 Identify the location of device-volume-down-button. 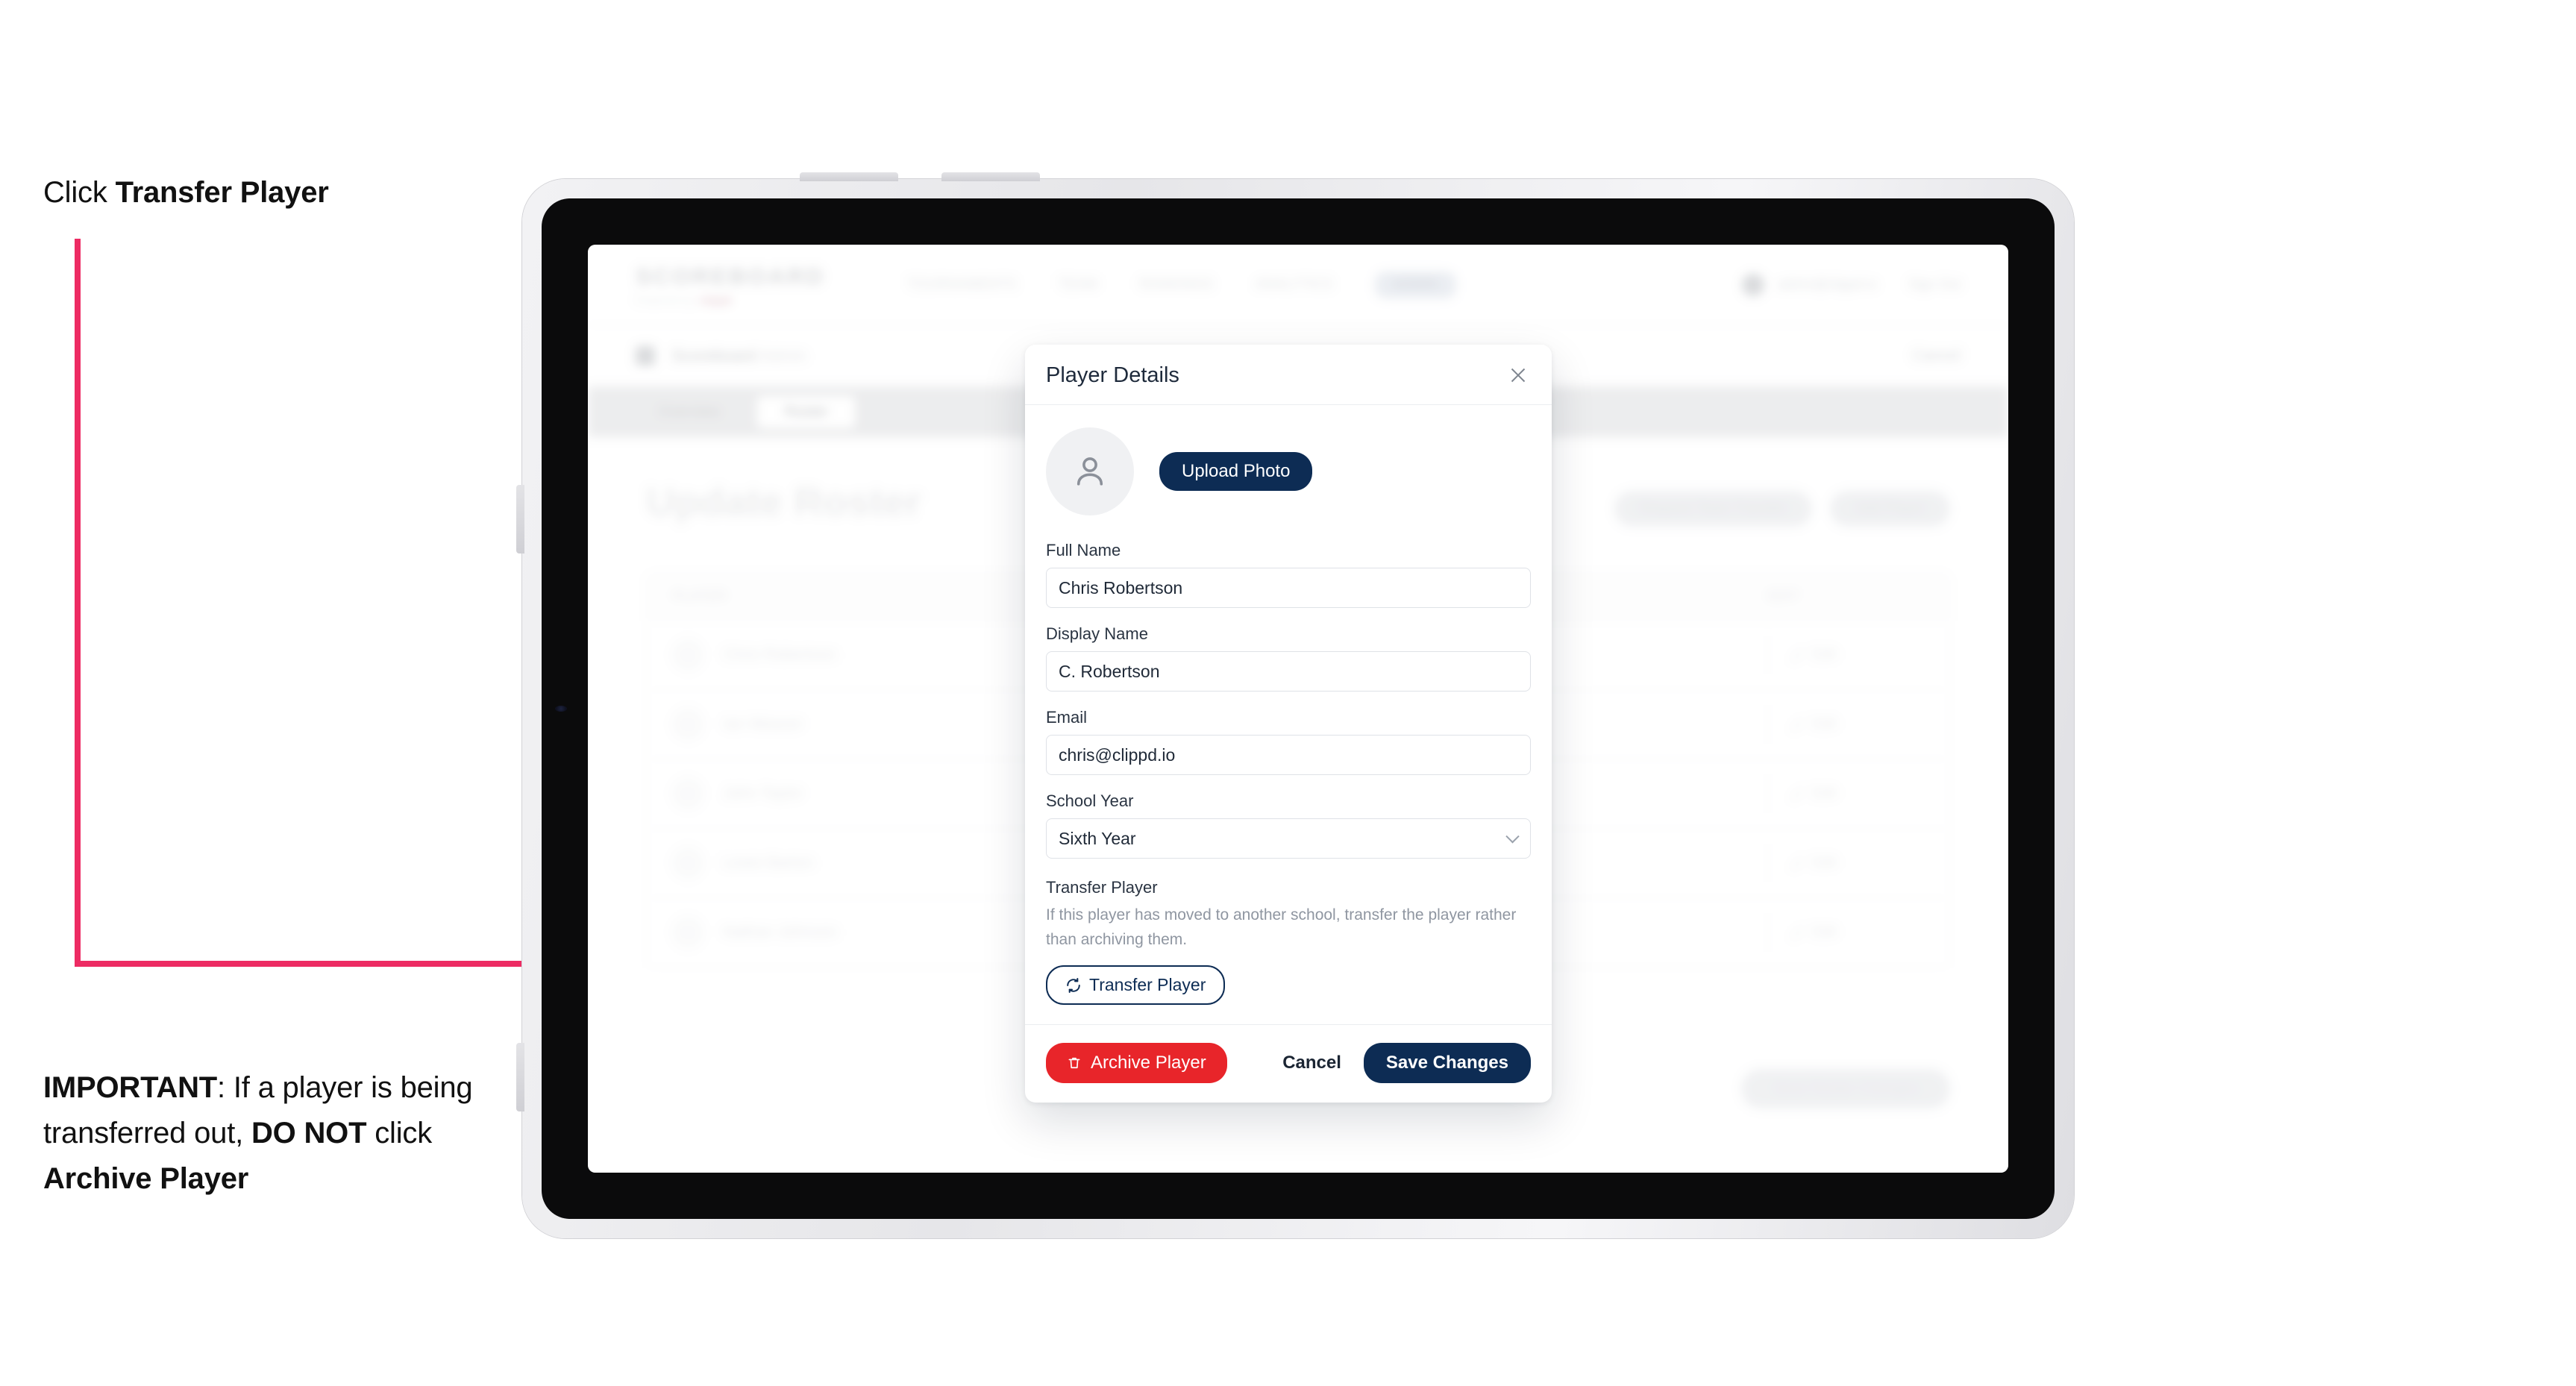
(520, 1077).